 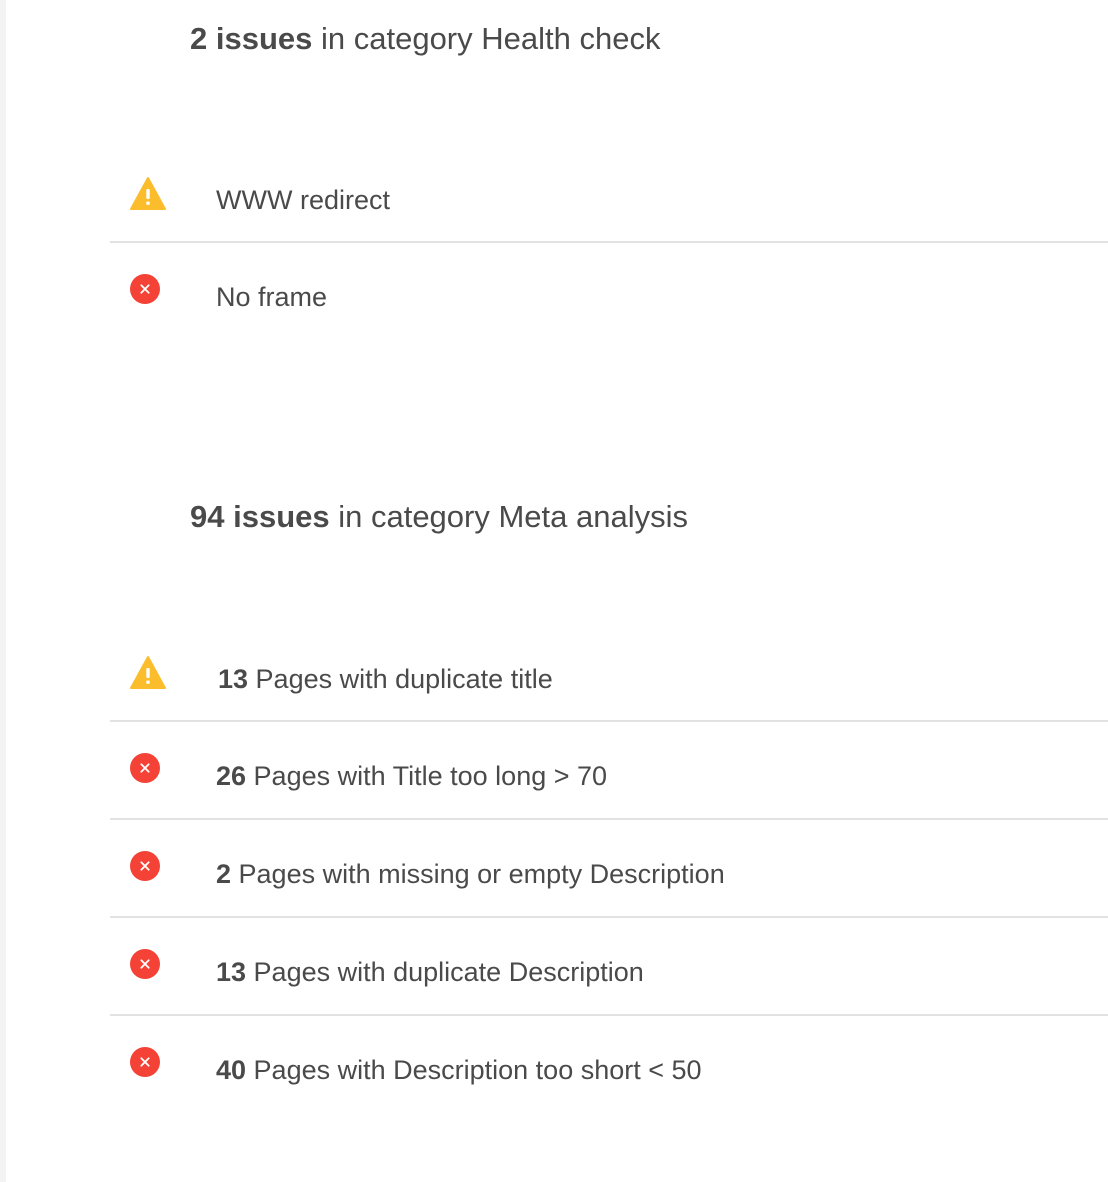 What do you see at coordinates (427, 776) in the screenshot?
I see `issue-description: Pages with Title too long > 70` at bounding box center [427, 776].